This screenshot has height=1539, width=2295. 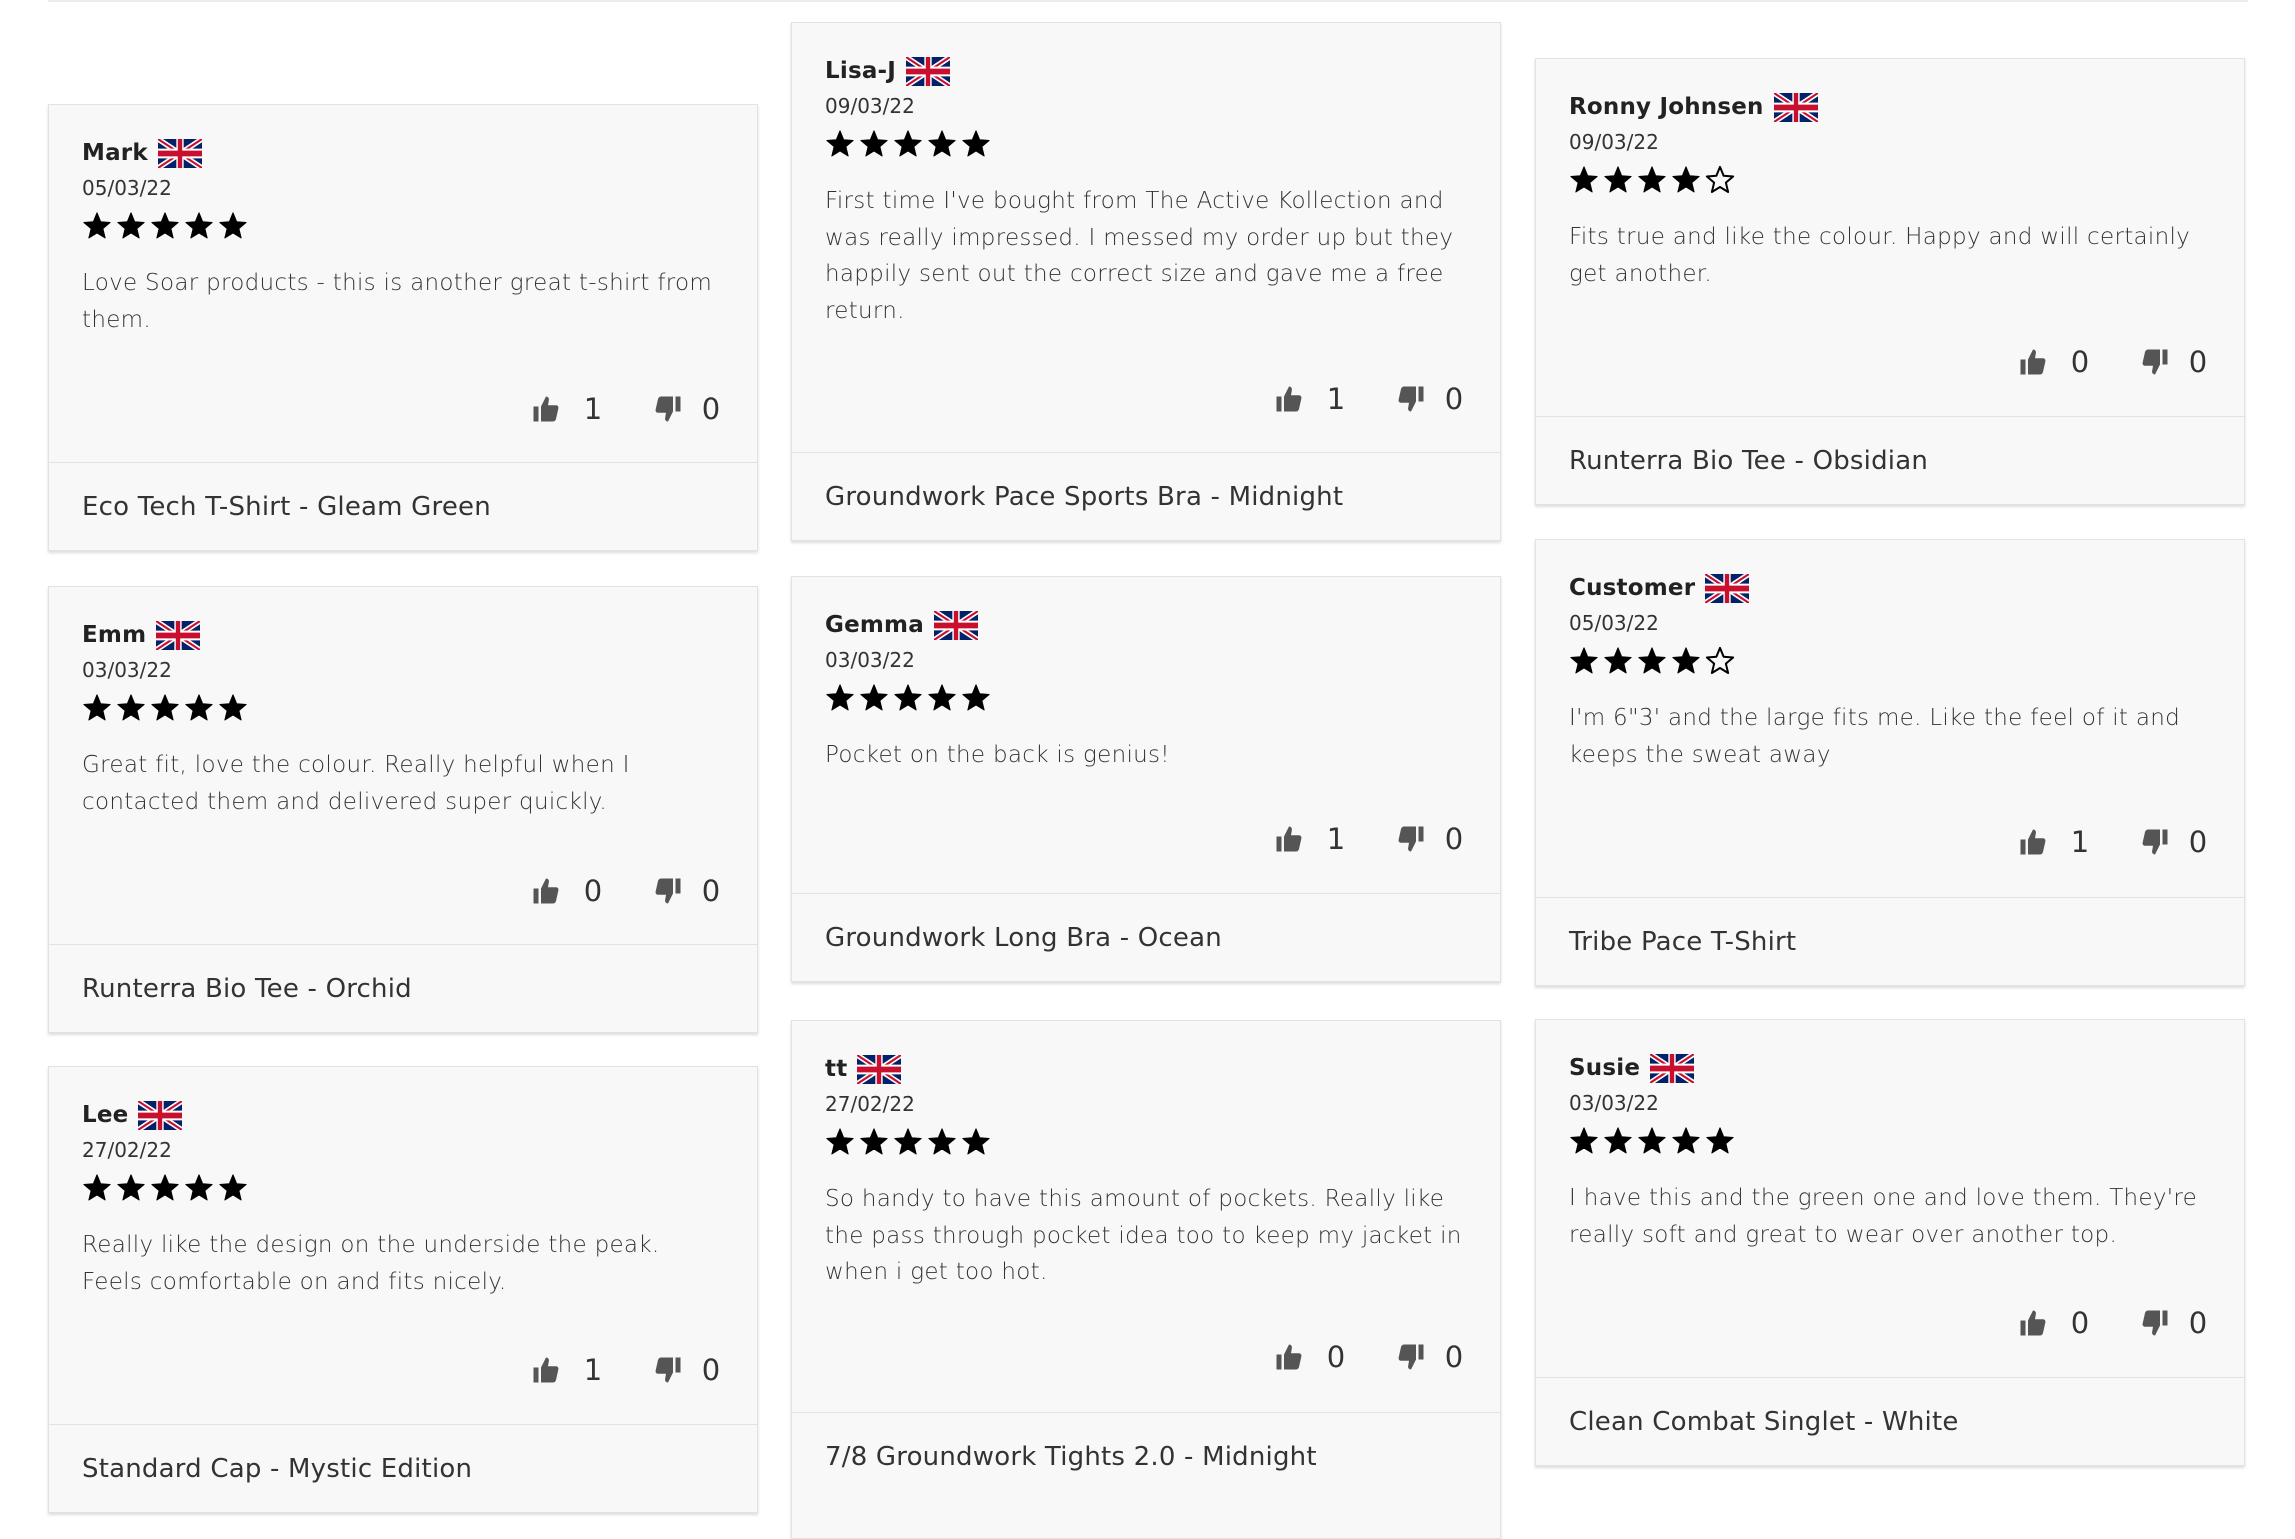 What do you see at coordinates (1614, 623) in the screenshot?
I see `review-date: 05/03/22` at bounding box center [1614, 623].